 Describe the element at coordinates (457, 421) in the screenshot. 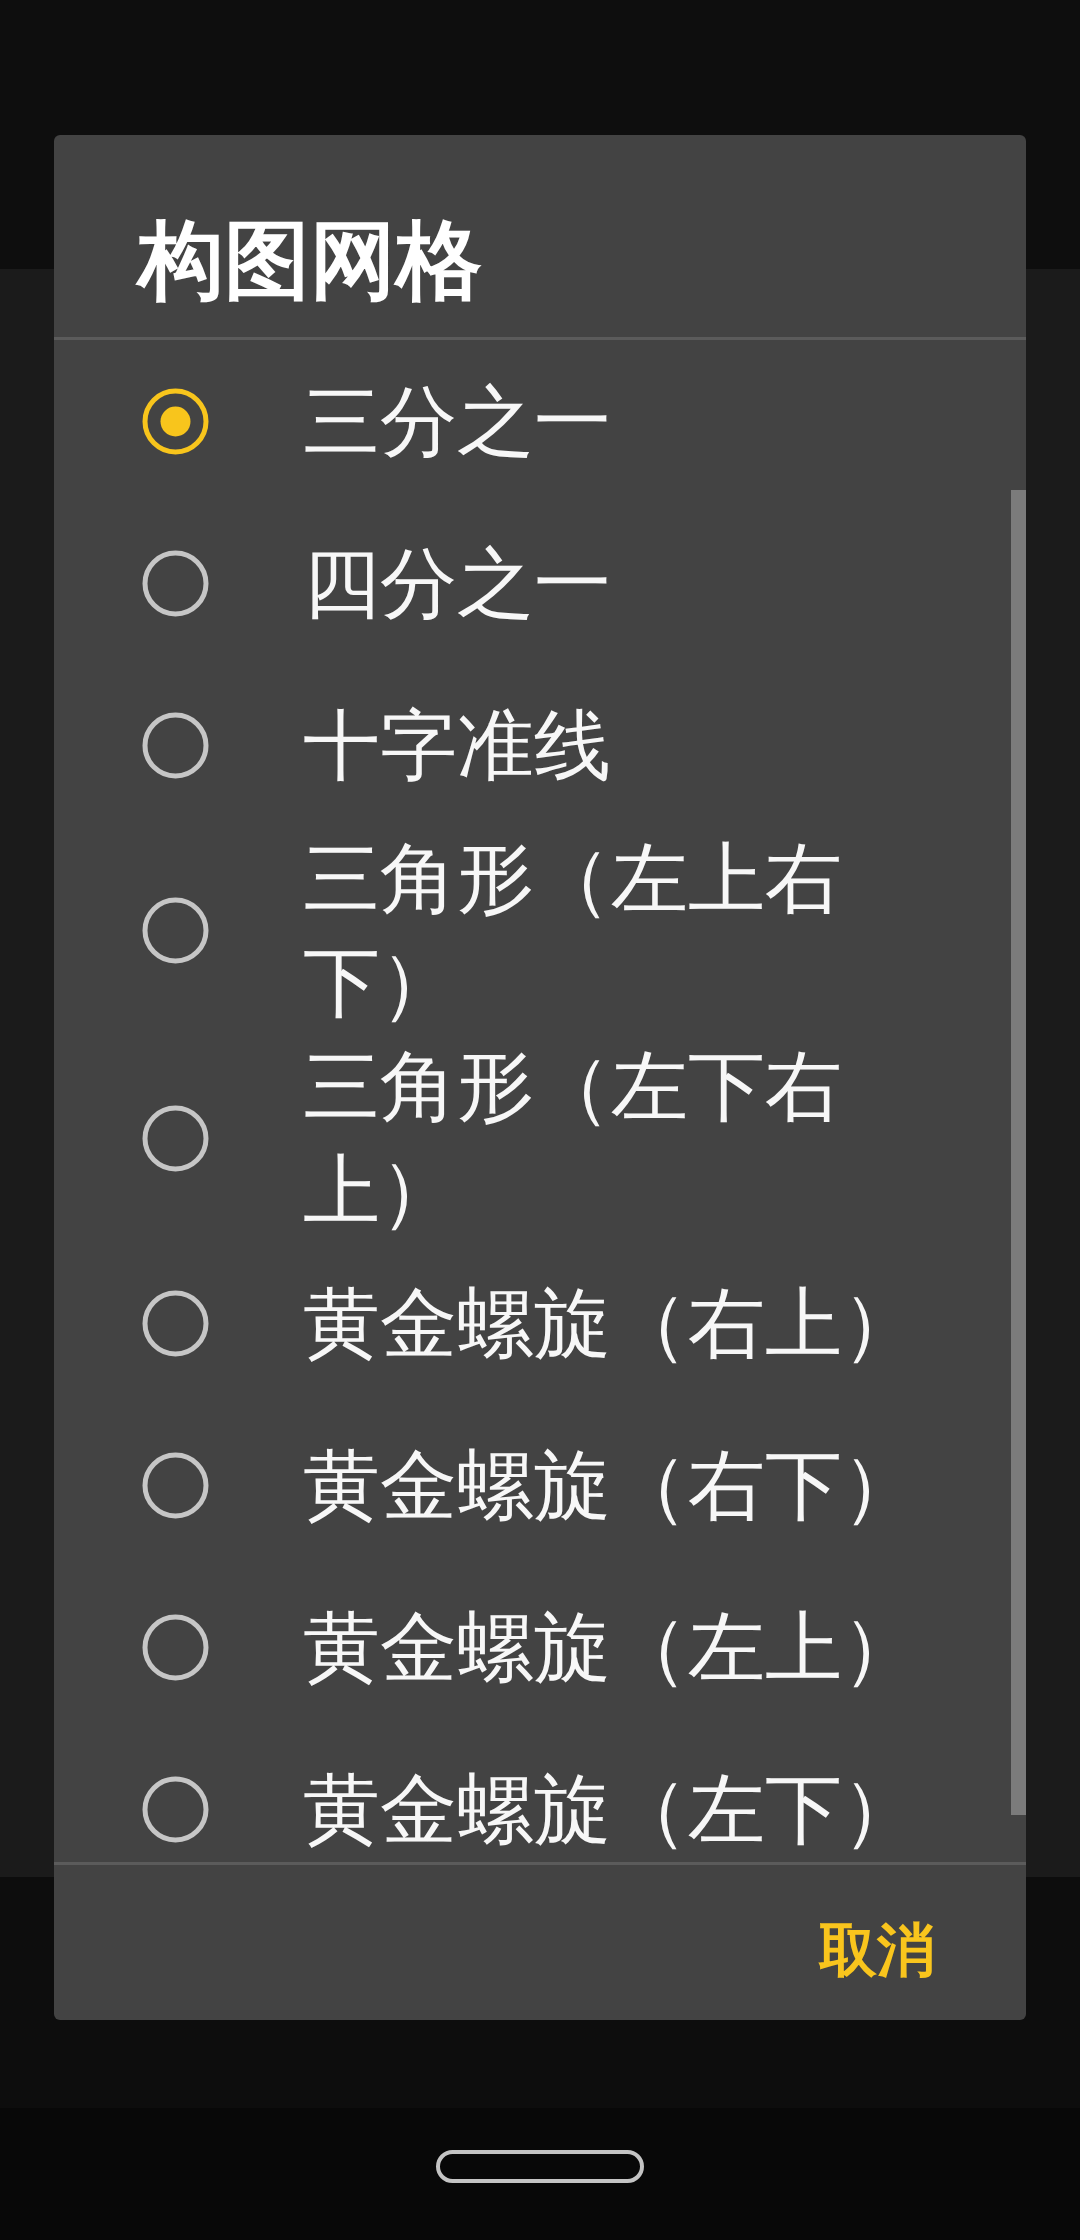

I see `option-label: 三分之一` at that location.